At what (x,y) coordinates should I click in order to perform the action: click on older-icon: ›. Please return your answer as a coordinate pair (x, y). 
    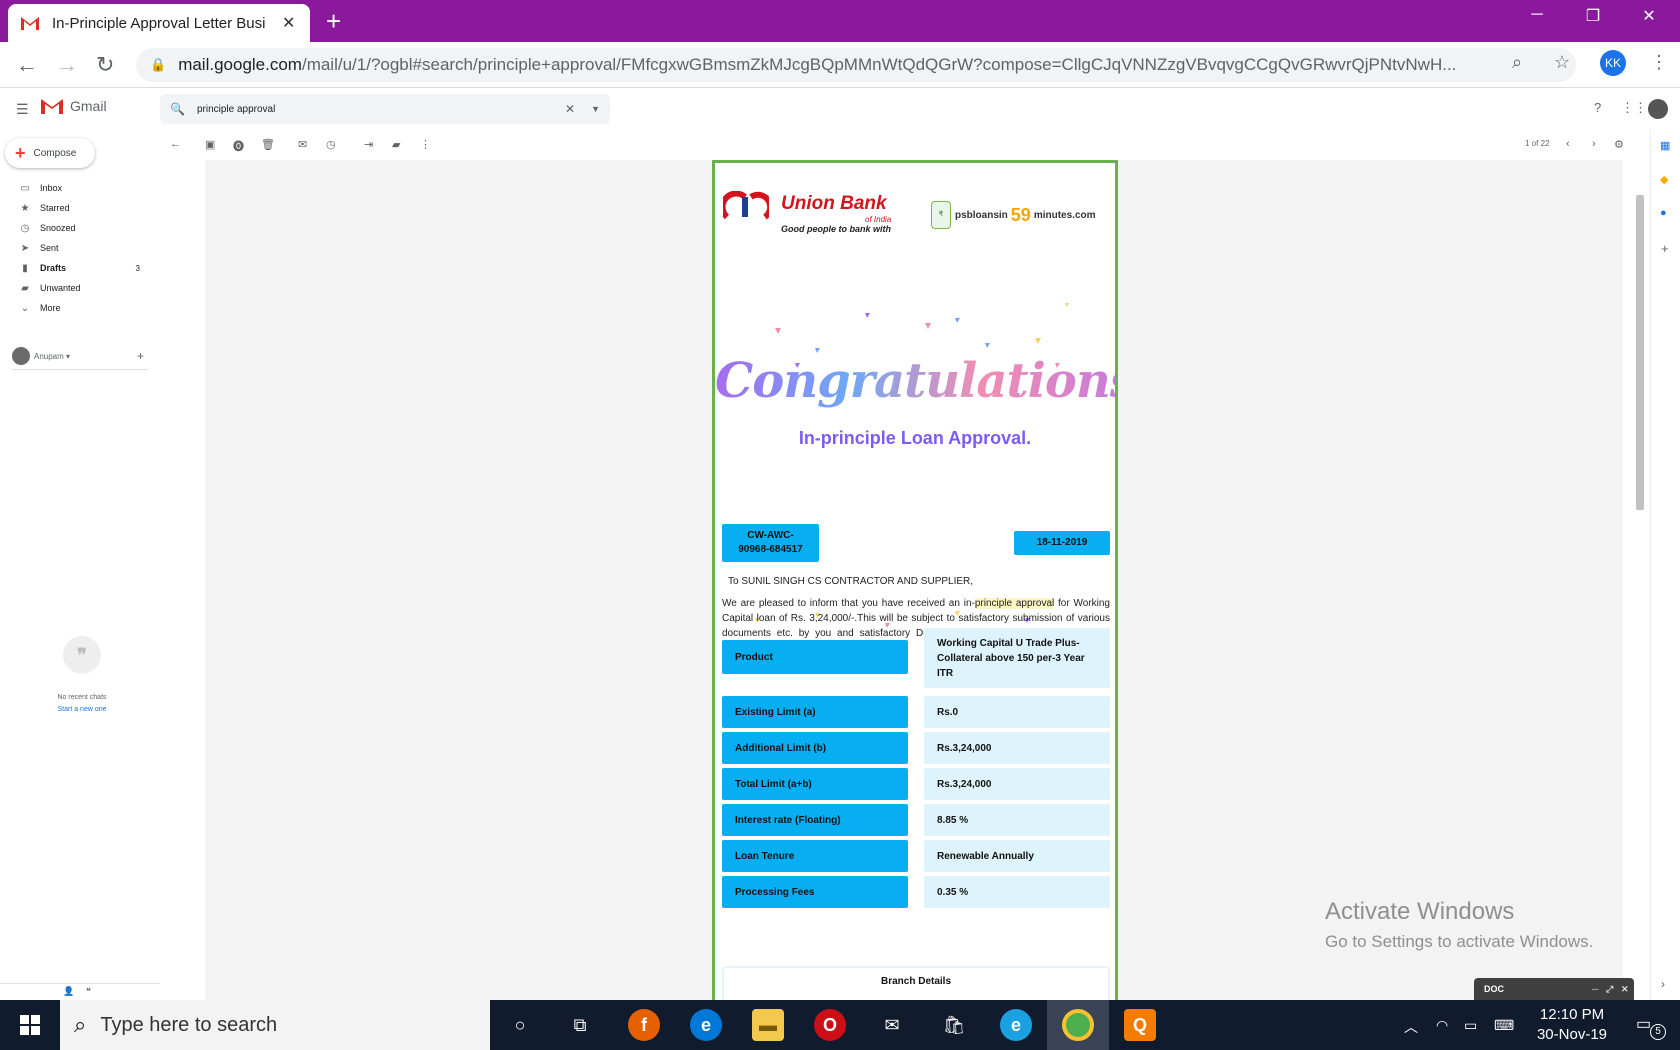
    Looking at the image, I should click on (1594, 144).